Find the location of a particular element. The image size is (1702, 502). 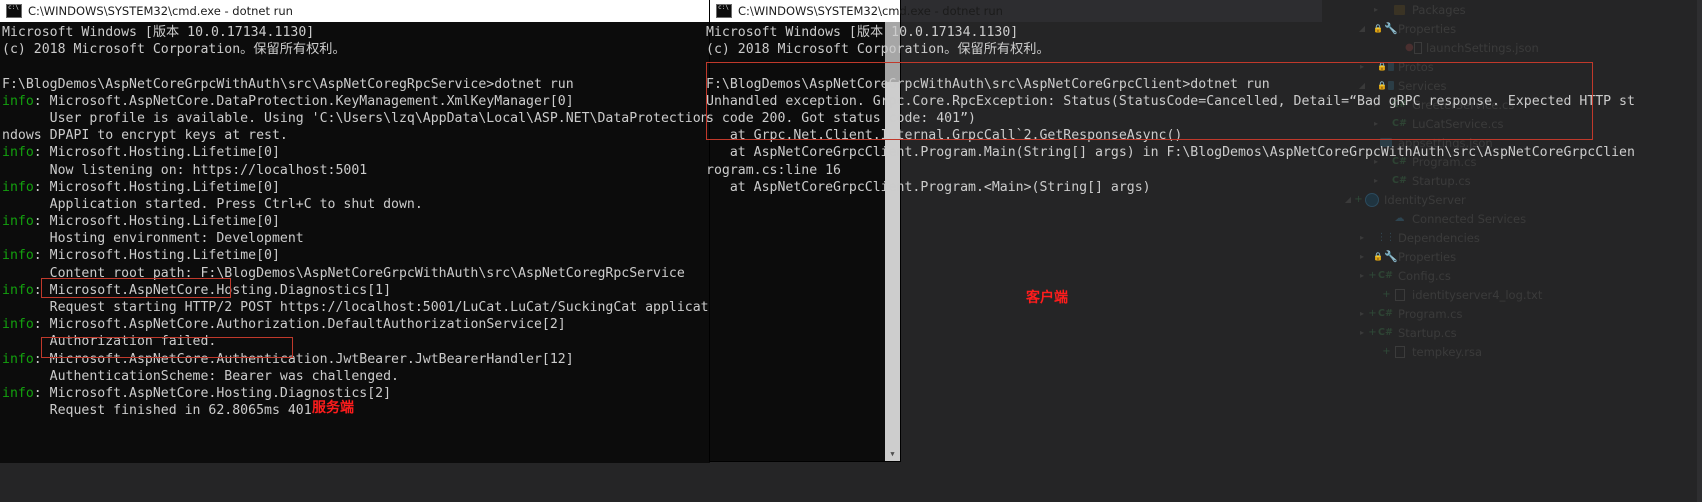

server-console-titlebar: C:\WINDOWS\SYSTEM32\cmd.exe - dotnet run is located at coordinates (355, 11).